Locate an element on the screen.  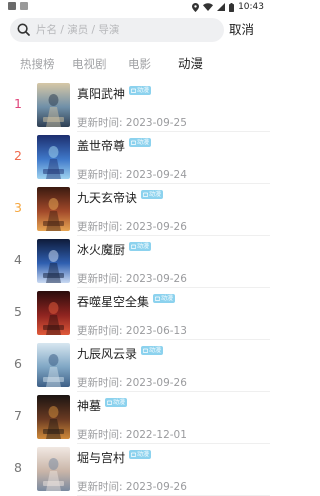
battery-icon is located at coordinates (232, 7).